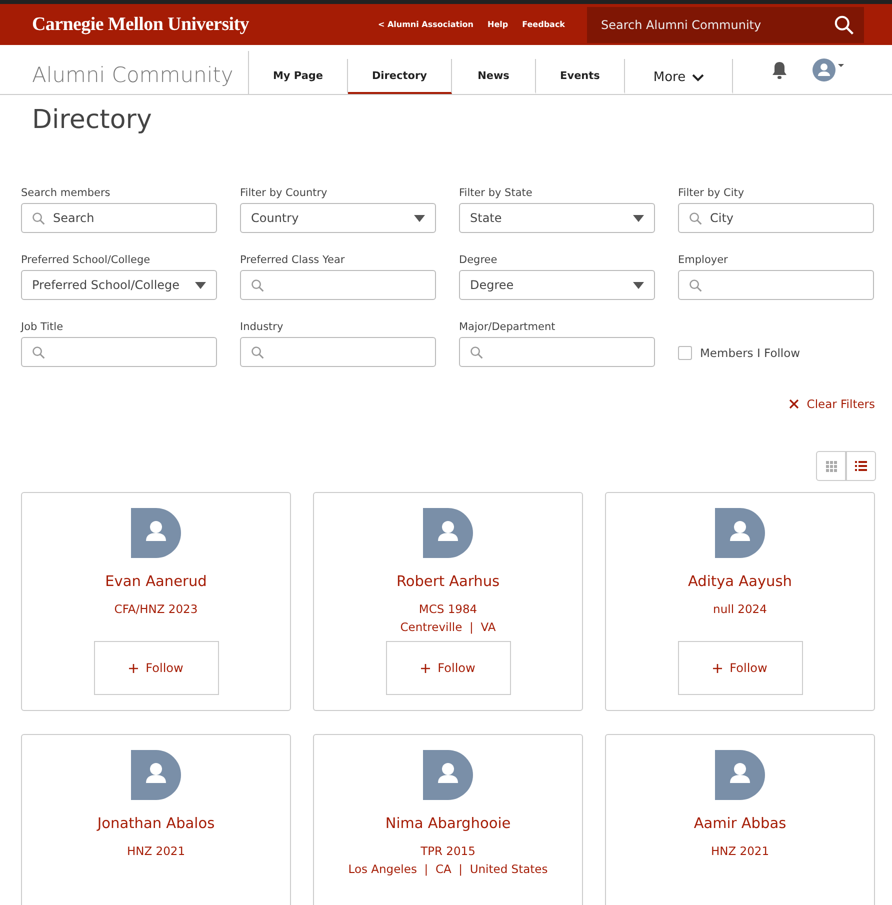 The width and height of the screenshot is (892, 905). I want to click on member-detail: Centreville | VA, so click(448, 627).